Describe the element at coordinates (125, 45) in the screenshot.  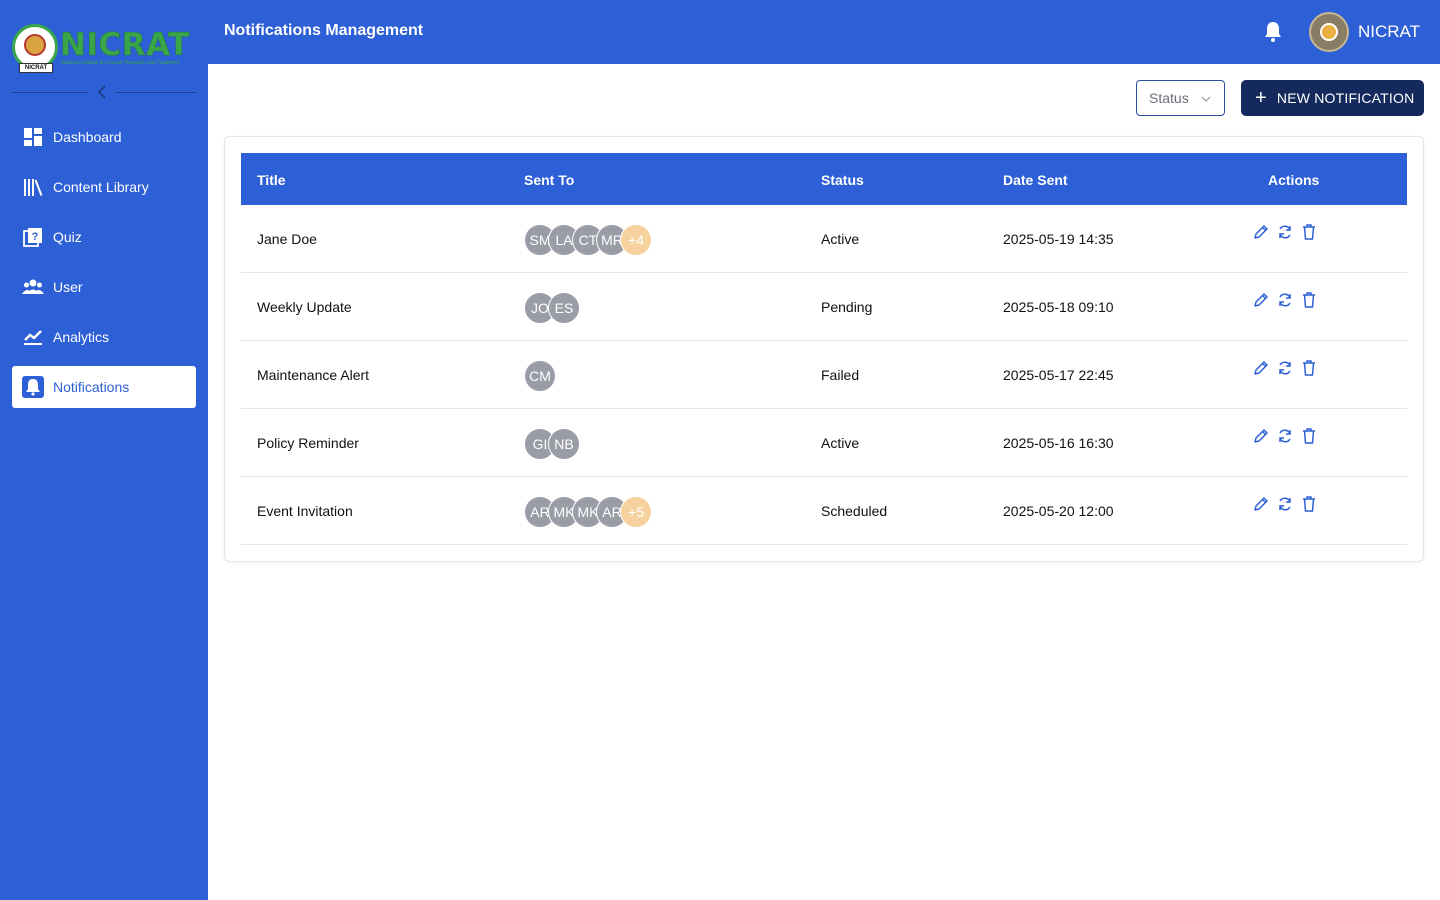
I see `logo-text: NICRAT` at that location.